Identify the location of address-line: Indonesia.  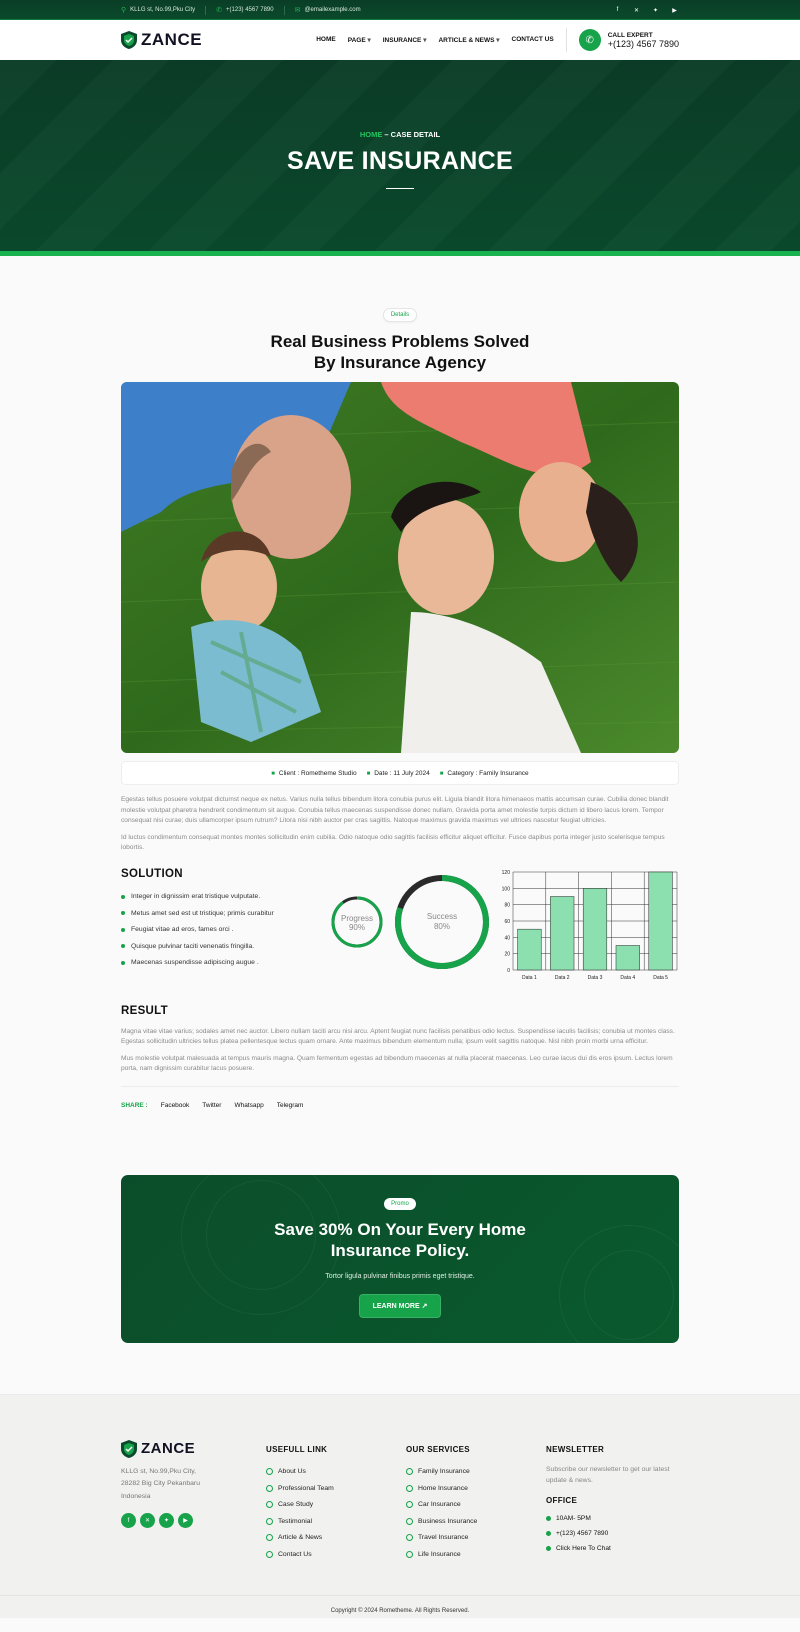
(136, 1496).